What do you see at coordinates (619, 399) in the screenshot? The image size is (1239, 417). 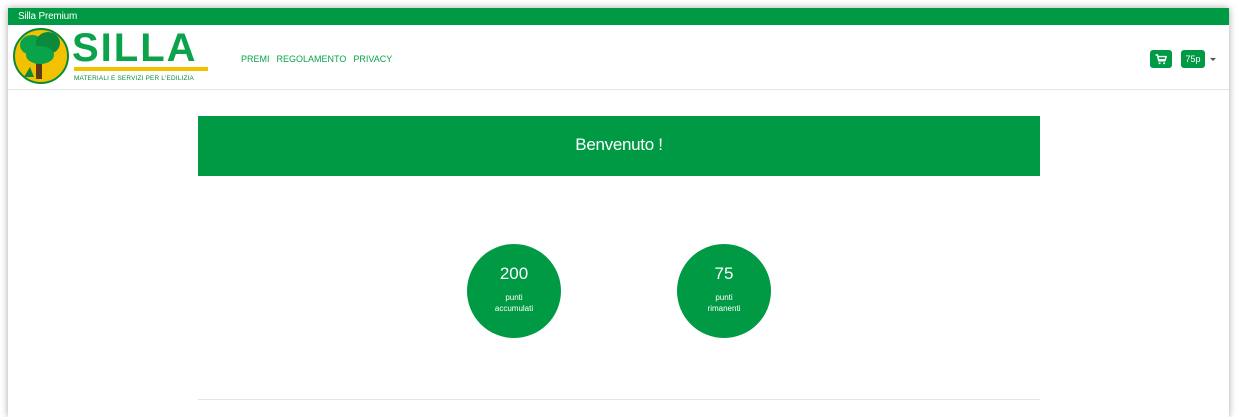 I see `content-divider` at bounding box center [619, 399].